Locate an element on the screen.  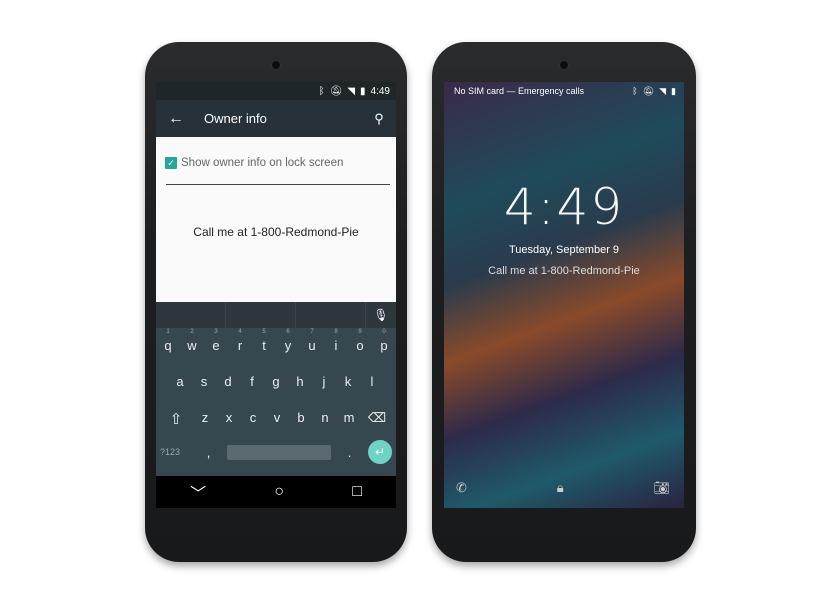
period-key: . is located at coordinates (350, 452).